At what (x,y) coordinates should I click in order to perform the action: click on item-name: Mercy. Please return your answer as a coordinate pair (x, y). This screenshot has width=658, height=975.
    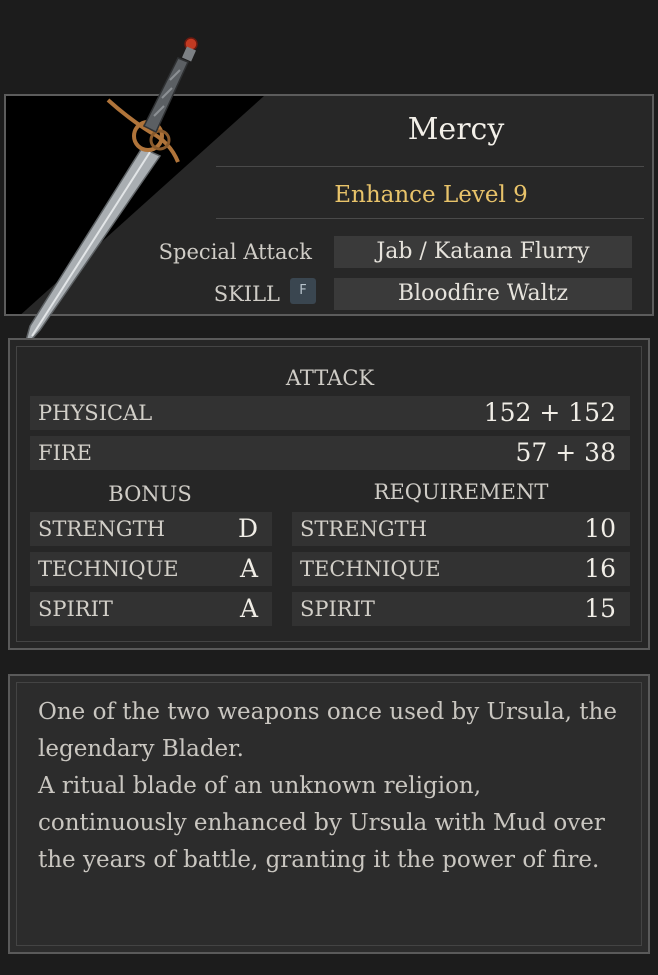
    Looking at the image, I should click on (456, 129).